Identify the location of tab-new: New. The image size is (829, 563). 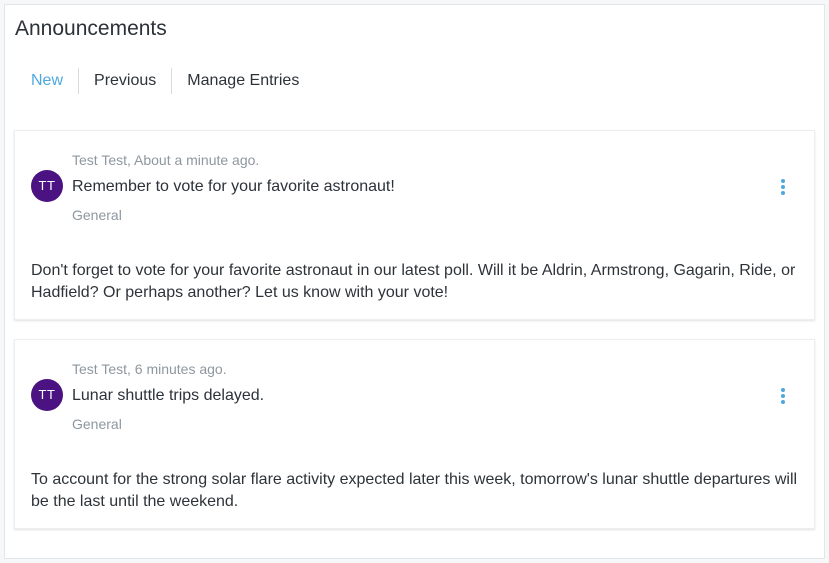
(46, 81).